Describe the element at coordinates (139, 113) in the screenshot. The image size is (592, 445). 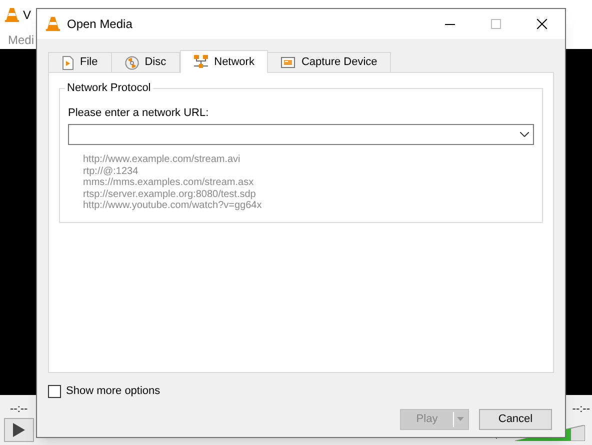
I see `url-prompt: Please enter a network URL:` at that location.